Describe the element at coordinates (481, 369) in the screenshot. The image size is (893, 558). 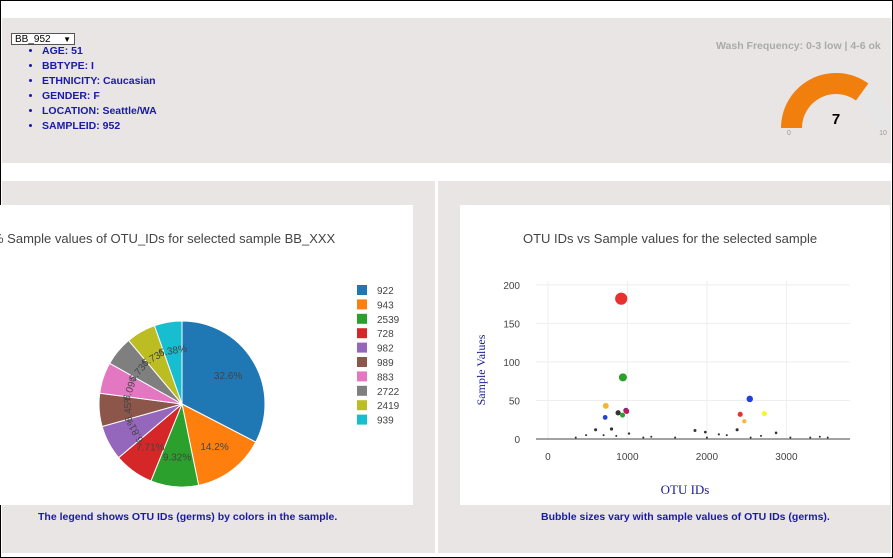
I see `y-axis-label: Sample Values` at that location.